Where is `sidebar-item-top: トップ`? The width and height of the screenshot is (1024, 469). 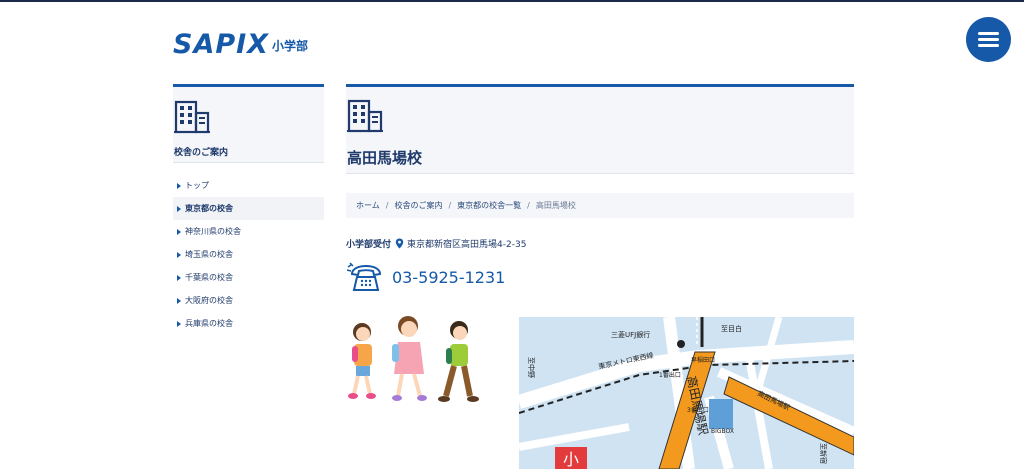
sidebar-item-top: トップ is located at coordinates (248, 185).